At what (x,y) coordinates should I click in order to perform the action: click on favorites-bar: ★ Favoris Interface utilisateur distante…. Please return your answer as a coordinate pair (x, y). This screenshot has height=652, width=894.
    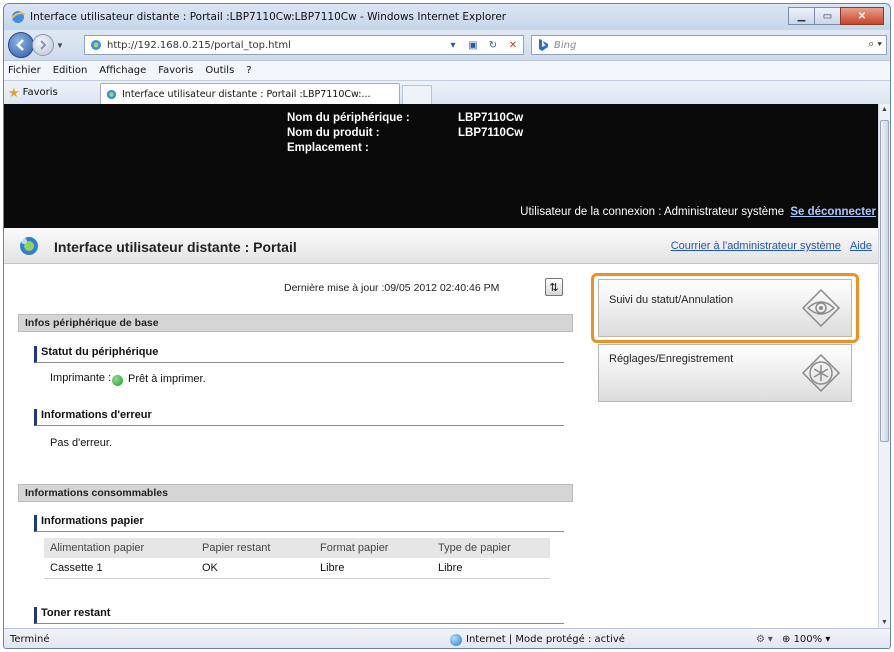
    Looking at the image, I should click on (447, 92).